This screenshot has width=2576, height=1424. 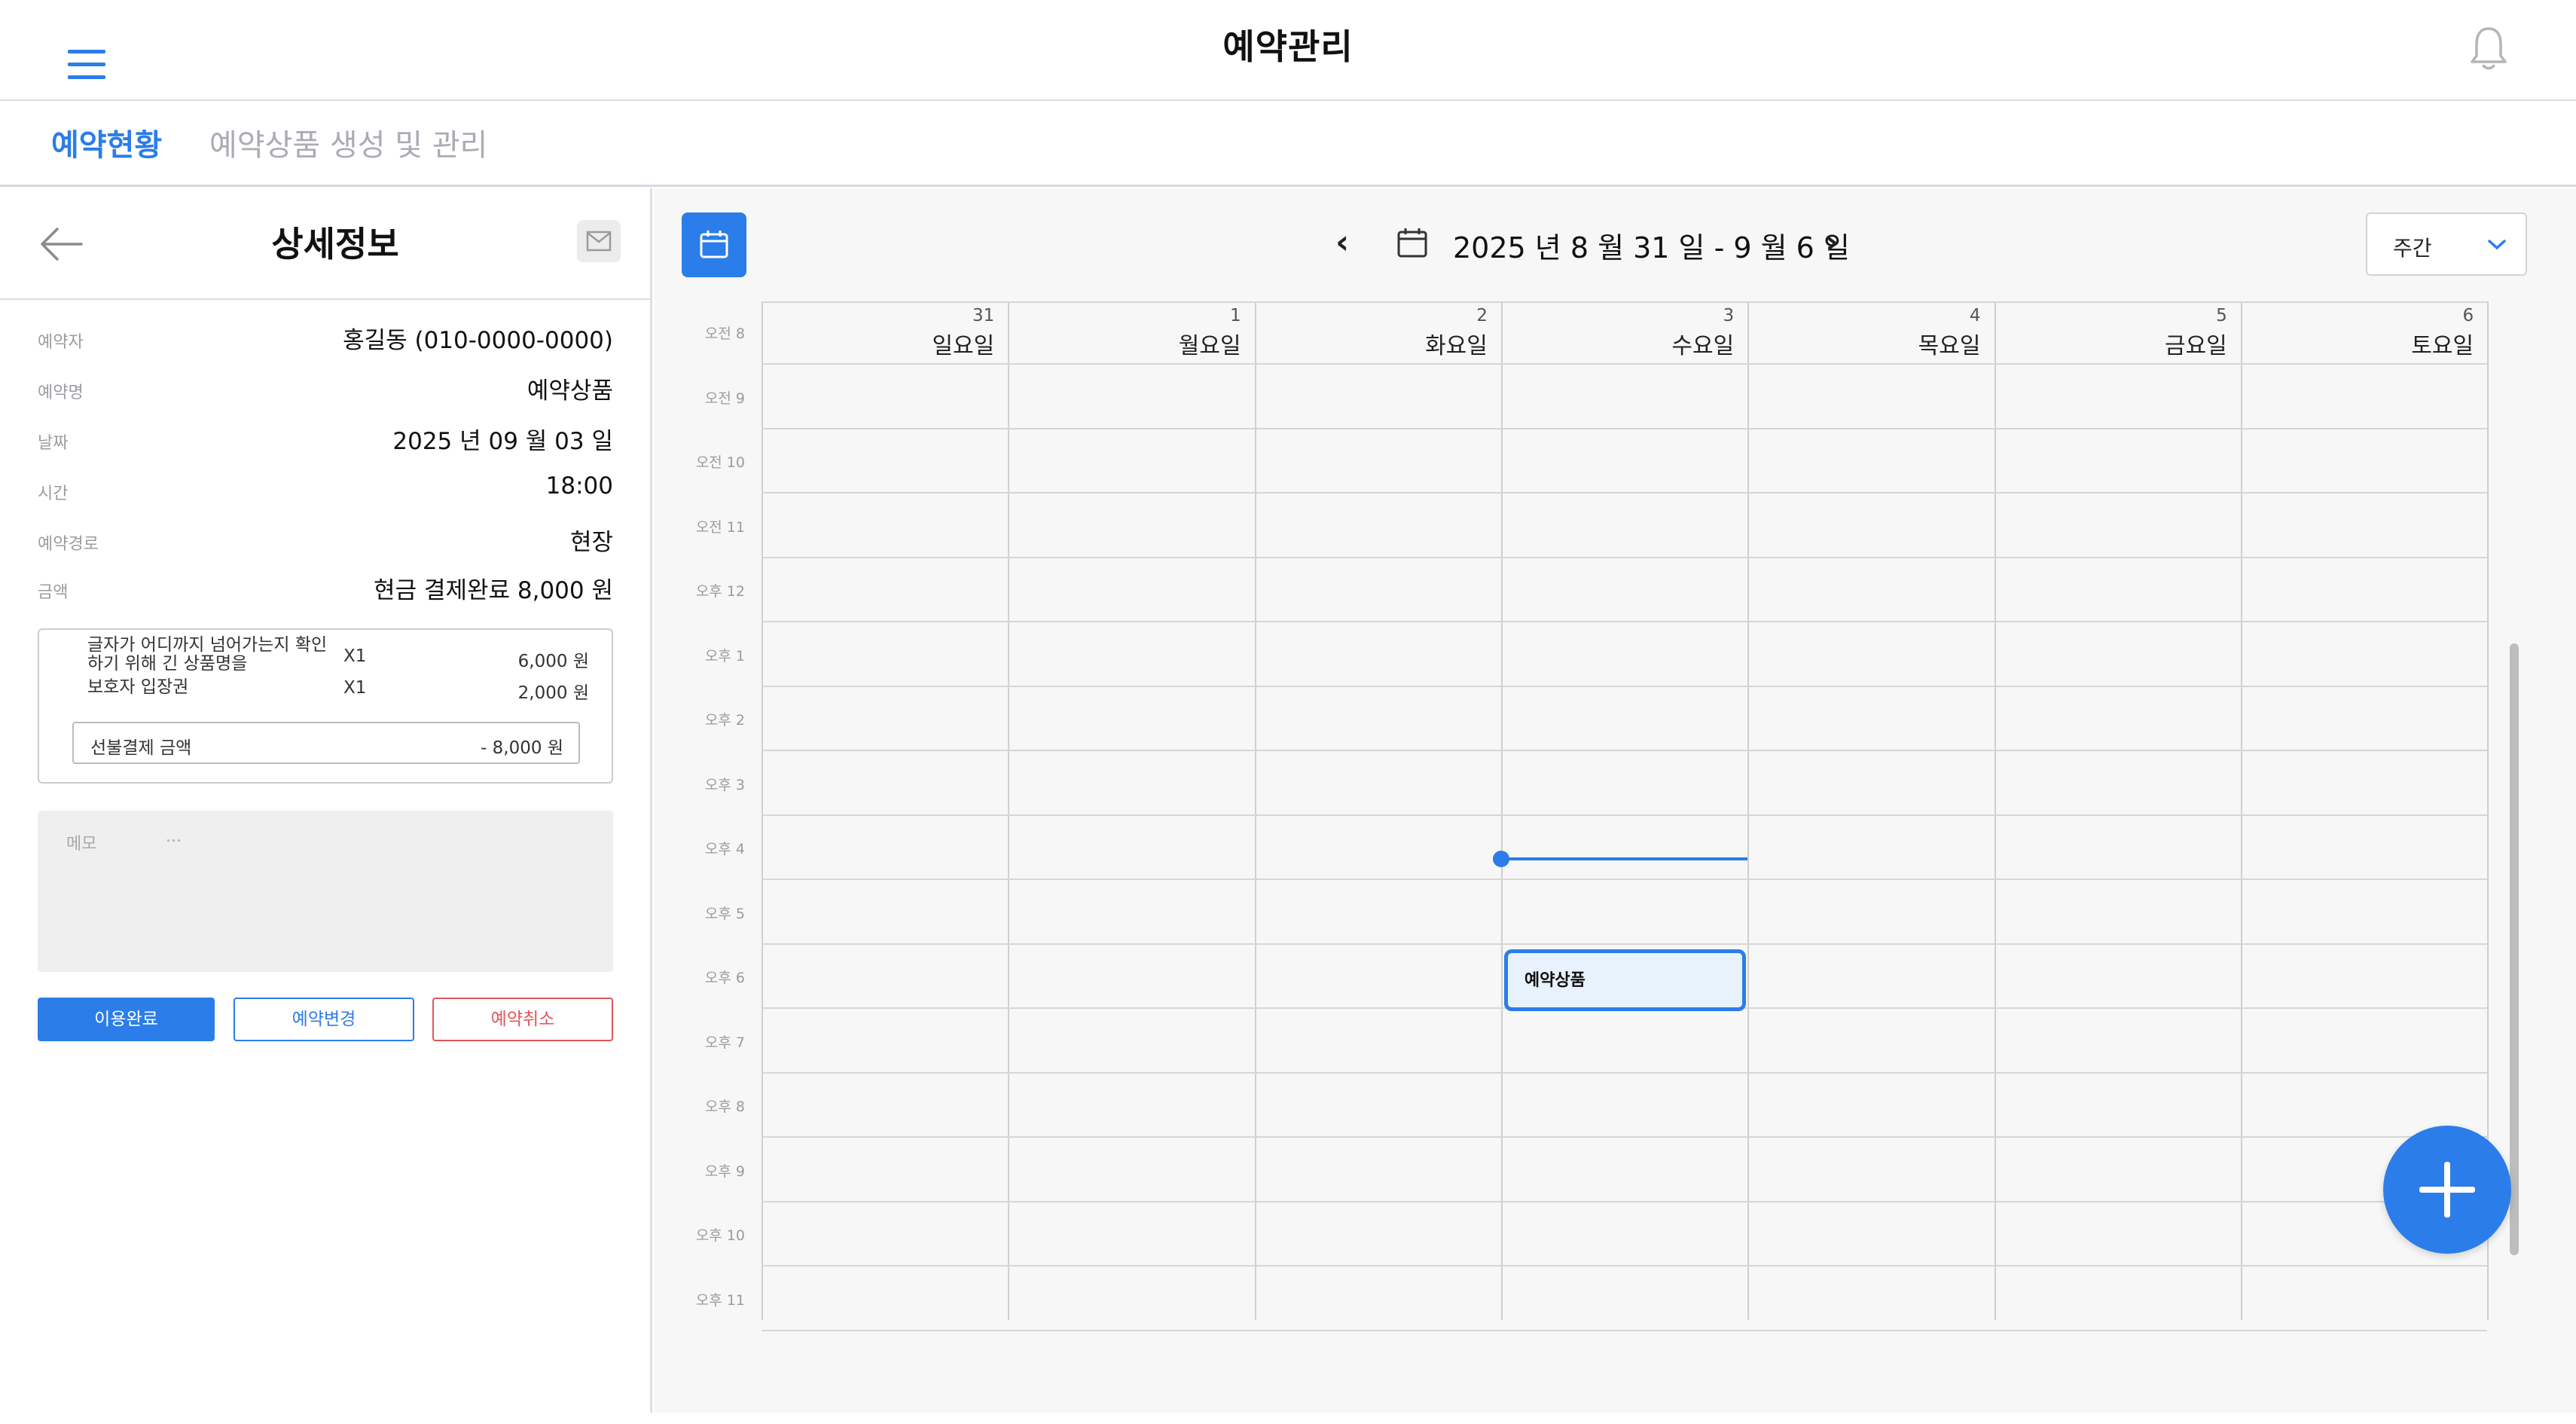 What do you see at coordinates (54, 494) in the screenshot?
I see `info-label: 시간` at bounding box center [54, 494].